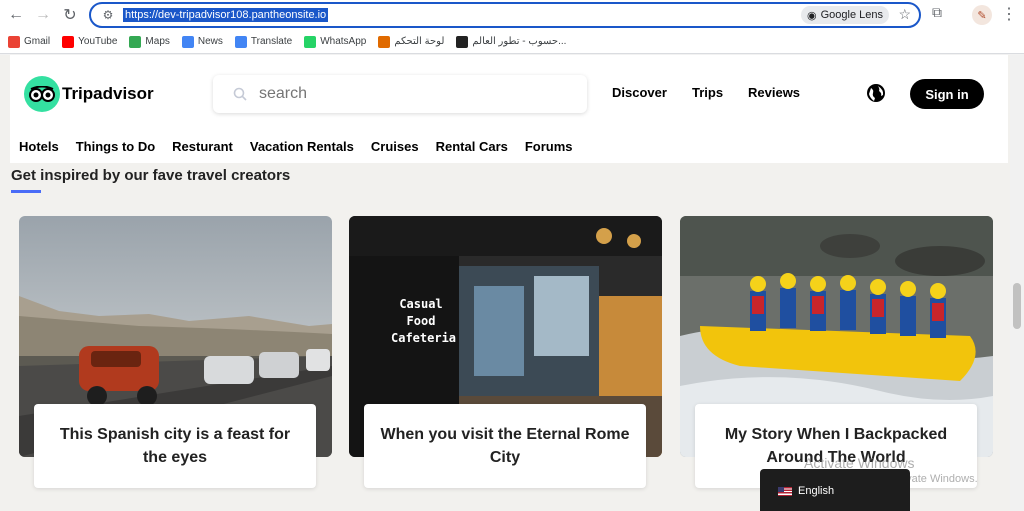  I want to click on scroll-thumb, so click(1017, 306).